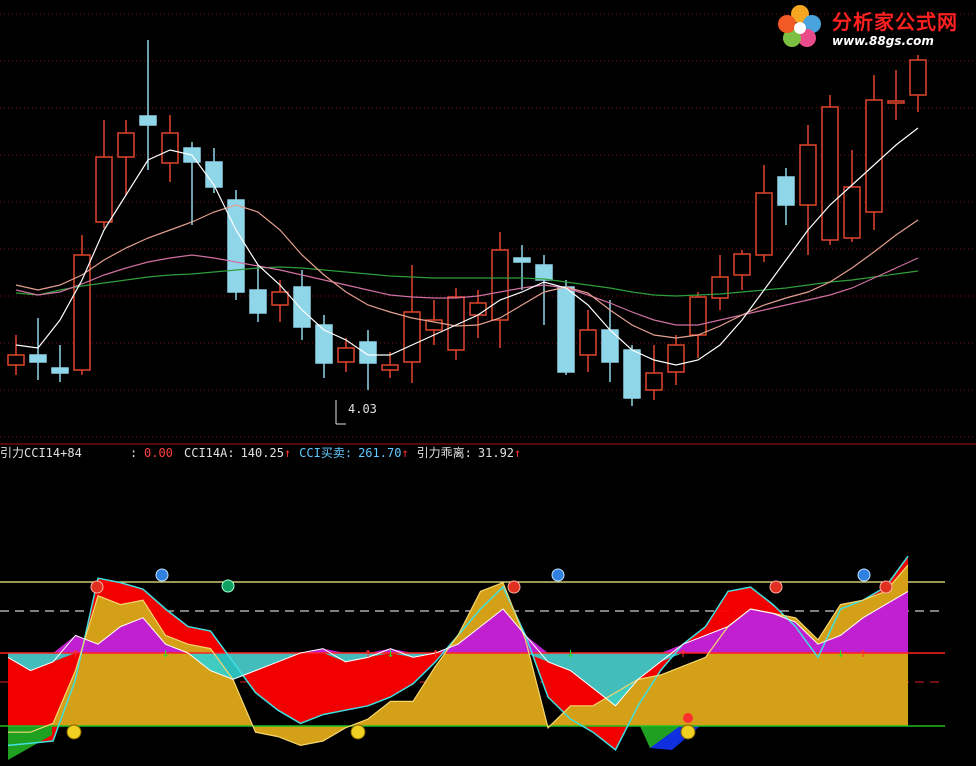 The image size is (976, 766). I want to click on ma-green-line, so click(467, 281).